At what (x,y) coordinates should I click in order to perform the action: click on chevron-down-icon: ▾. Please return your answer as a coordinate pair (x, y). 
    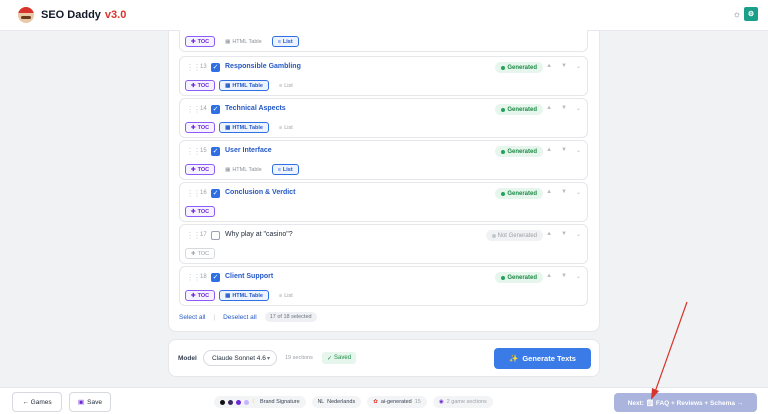
    Looking at the image, I should click on (268, 359).